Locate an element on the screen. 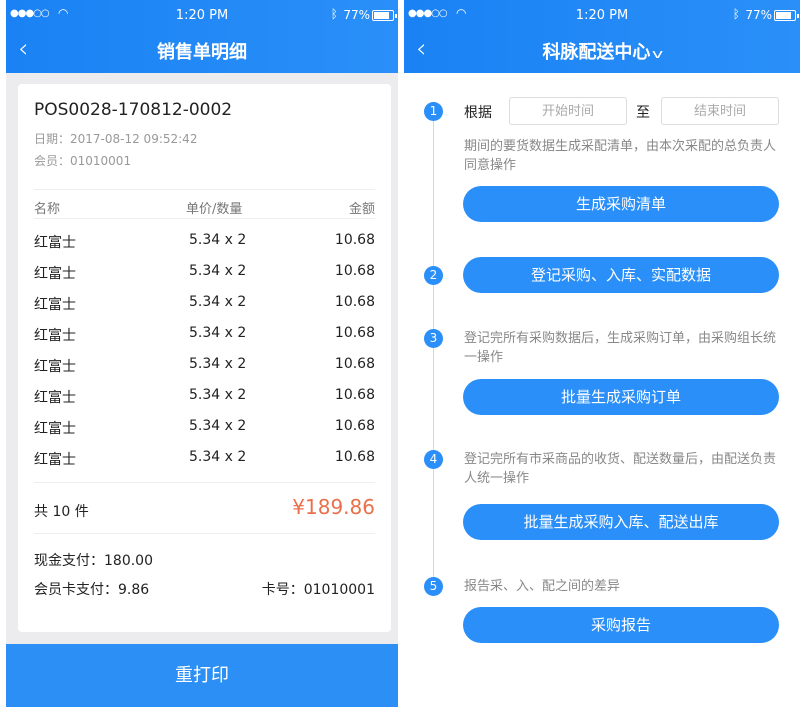 The height and width of the screenshot is (707, 800). total-amount: ¥189.86 is located at coordinates (333, 507).